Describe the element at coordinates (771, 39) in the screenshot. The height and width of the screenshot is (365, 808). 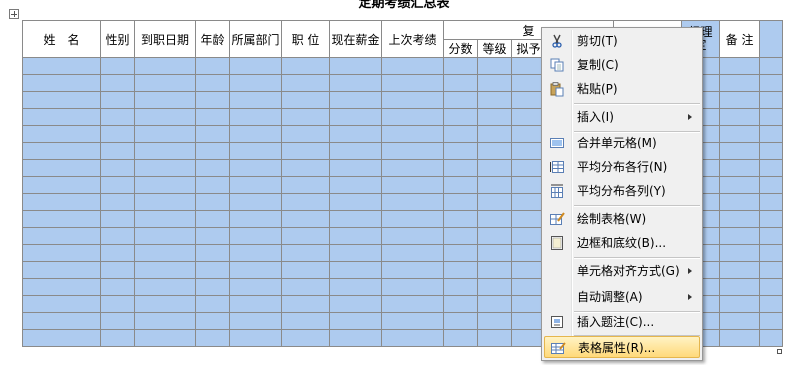
I see `header-extra` at that location.